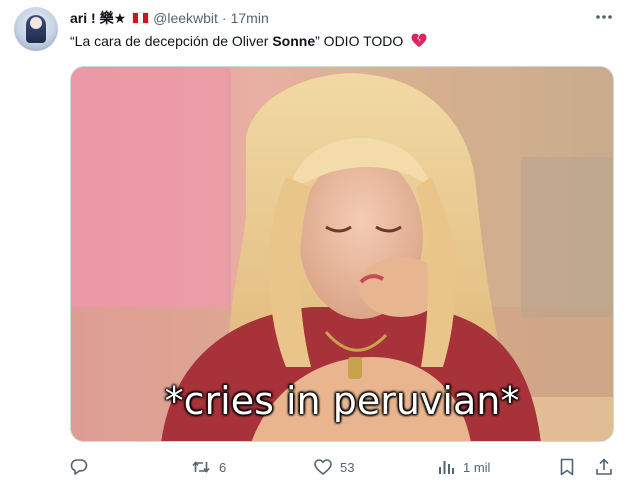 This screenshot has height=489, width=640. I want to click on retweet-button: 6, so click(208, 467).